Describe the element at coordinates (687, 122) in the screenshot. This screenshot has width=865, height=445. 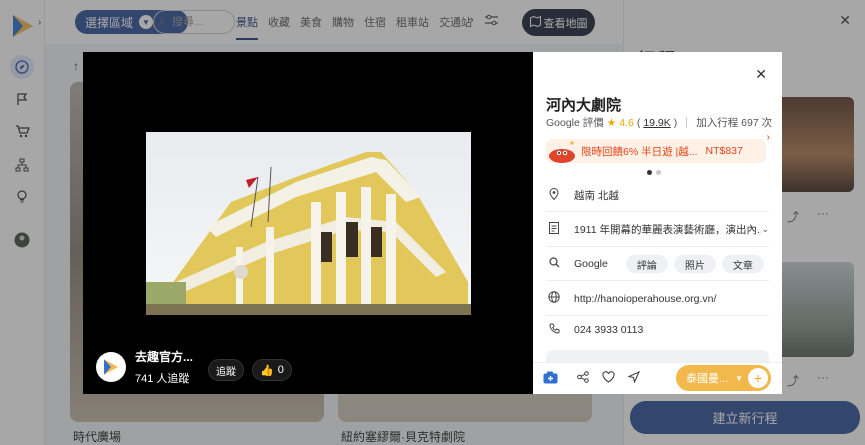
I see `divider` at that location.